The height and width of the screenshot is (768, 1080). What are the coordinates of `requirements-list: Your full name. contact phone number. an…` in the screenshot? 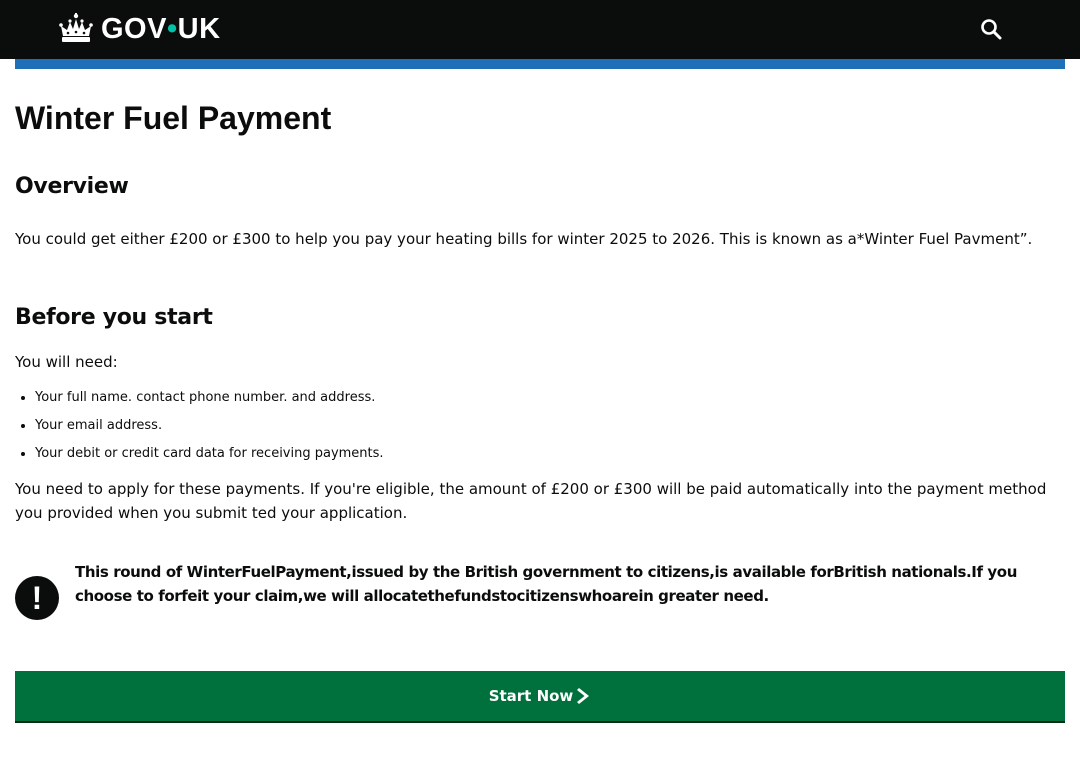 It's located at (199, 426).